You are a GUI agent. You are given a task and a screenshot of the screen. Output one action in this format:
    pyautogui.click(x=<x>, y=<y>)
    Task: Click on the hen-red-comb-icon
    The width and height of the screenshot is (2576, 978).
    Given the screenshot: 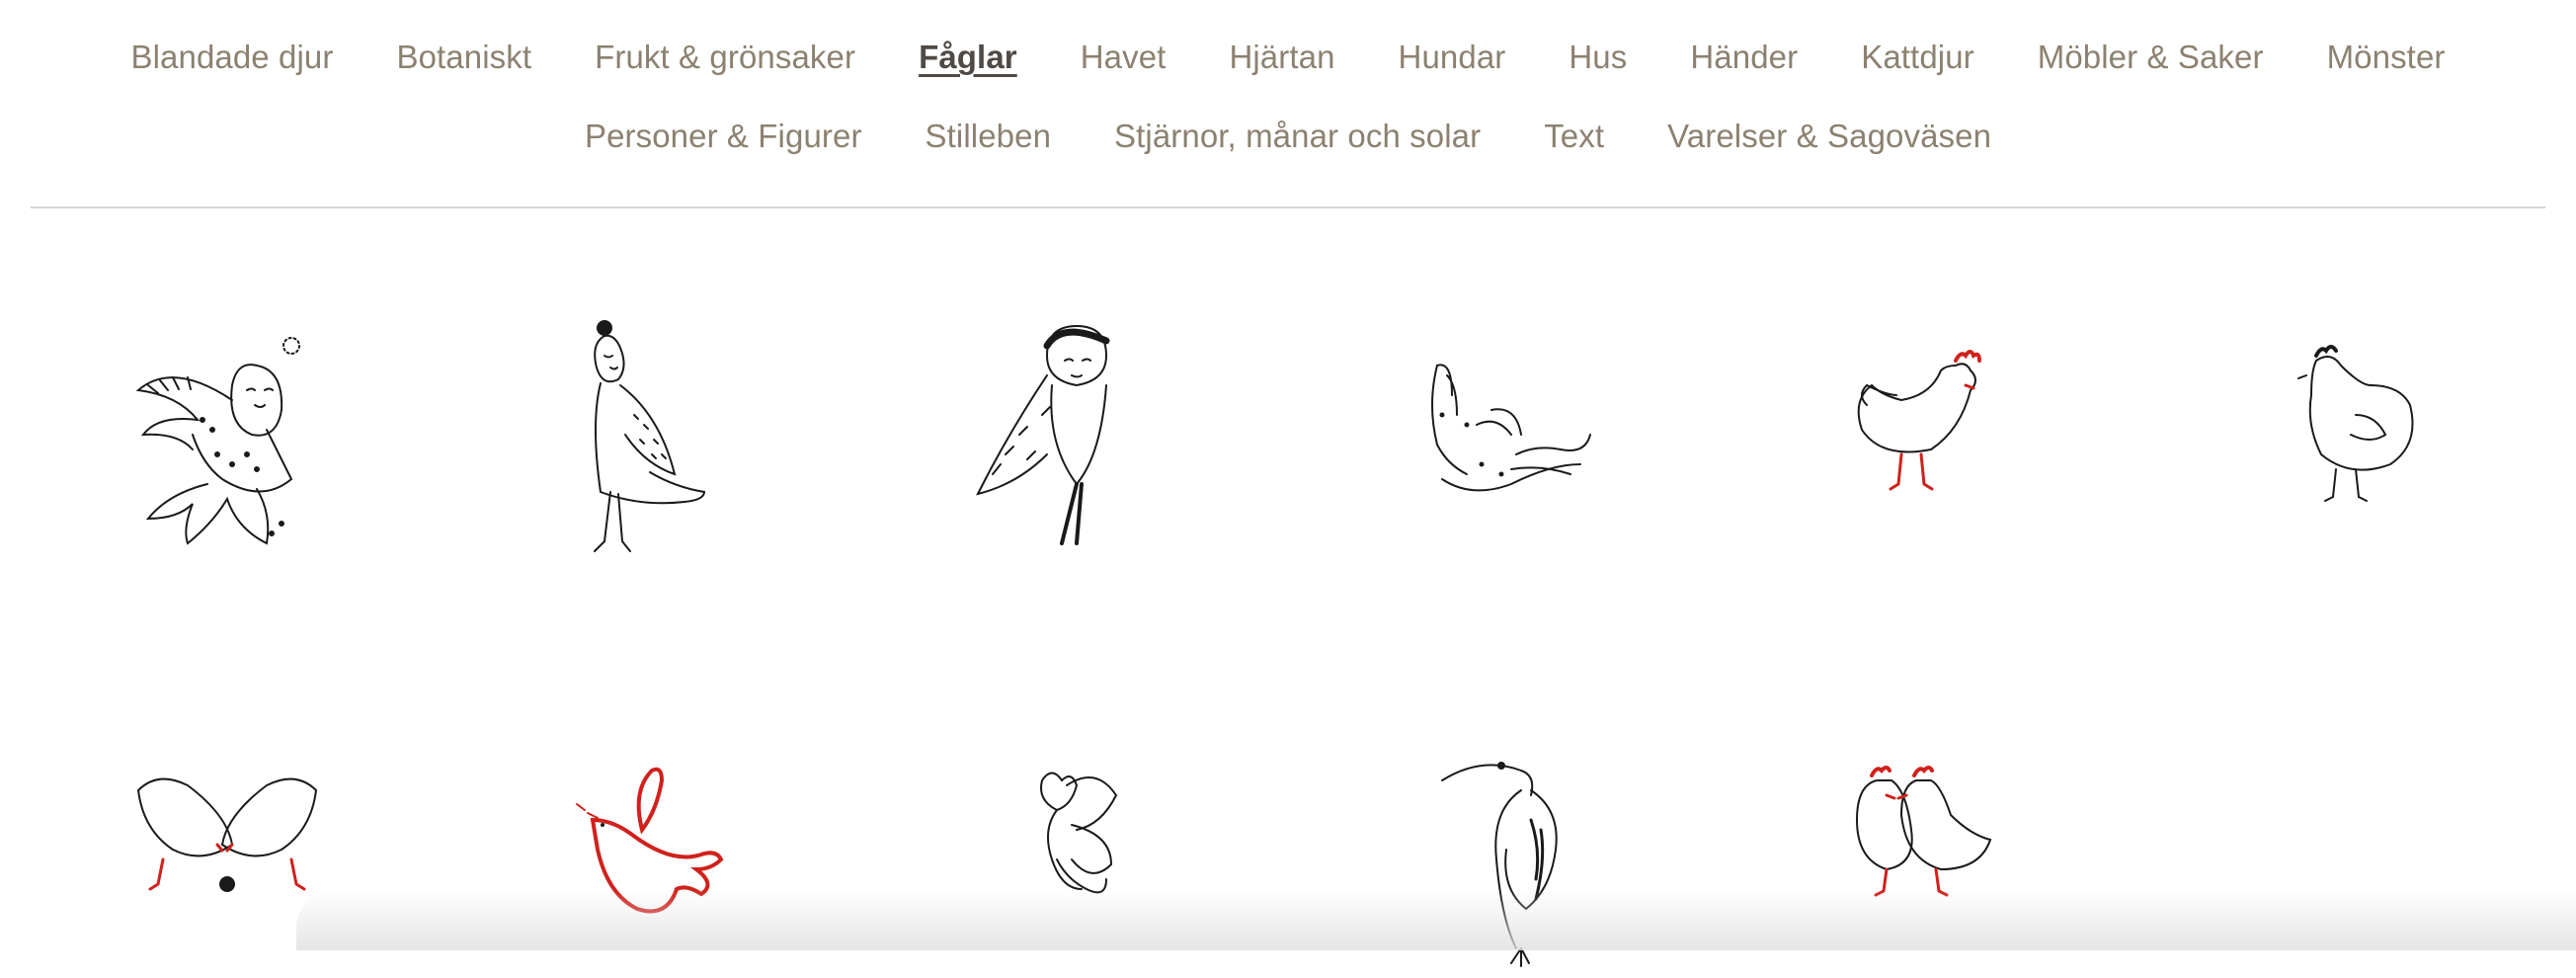 What is the action you would take?
    pyautogui.click(x=1919, y=420)
    